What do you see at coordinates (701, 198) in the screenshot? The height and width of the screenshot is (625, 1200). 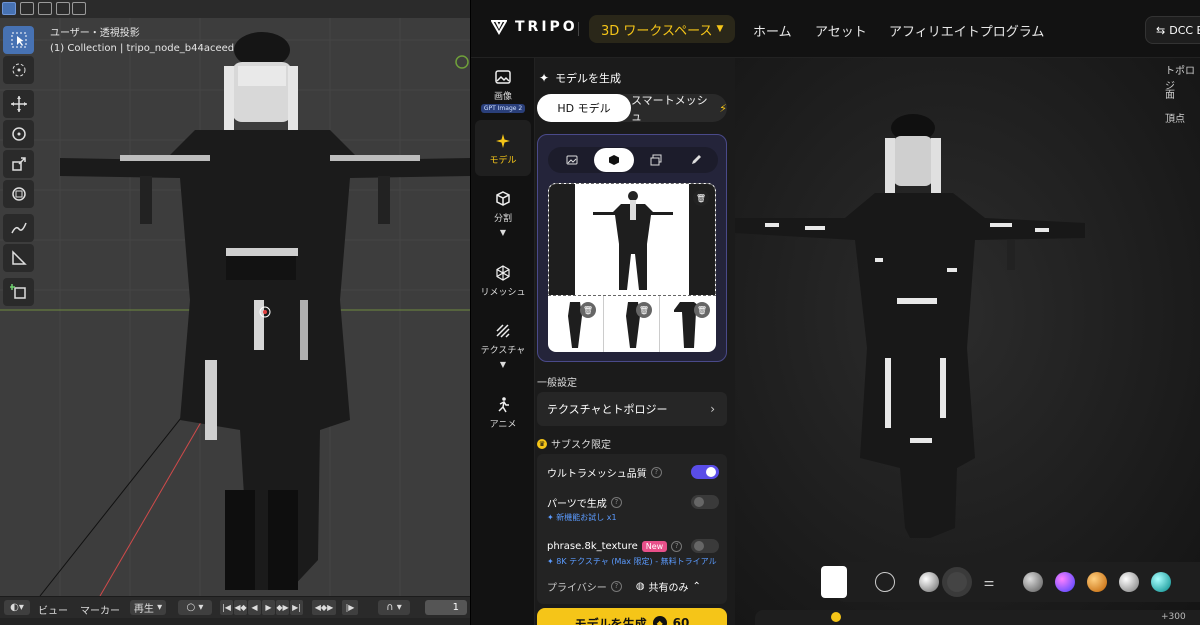 I see `delete-image-icon: 🗑` at bounding box center [701, 198].